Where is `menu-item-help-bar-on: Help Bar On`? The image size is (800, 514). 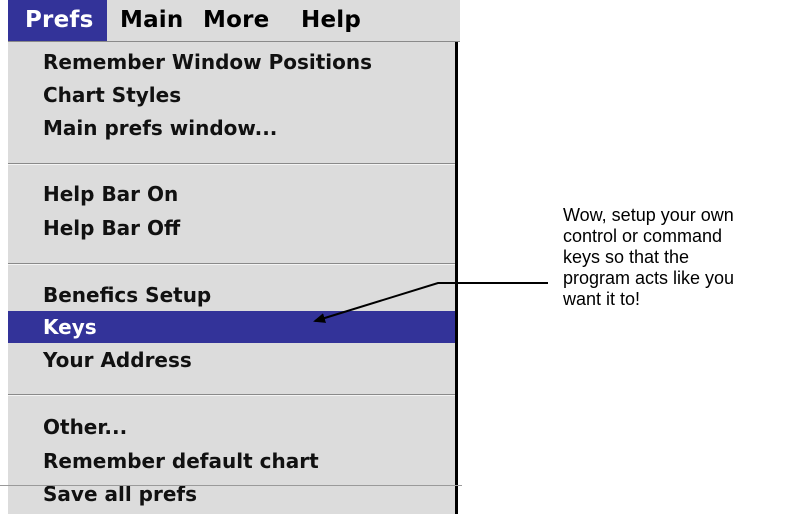 menu-item-help-bar-on: Help Bar On is located at coordinates (231, 194).